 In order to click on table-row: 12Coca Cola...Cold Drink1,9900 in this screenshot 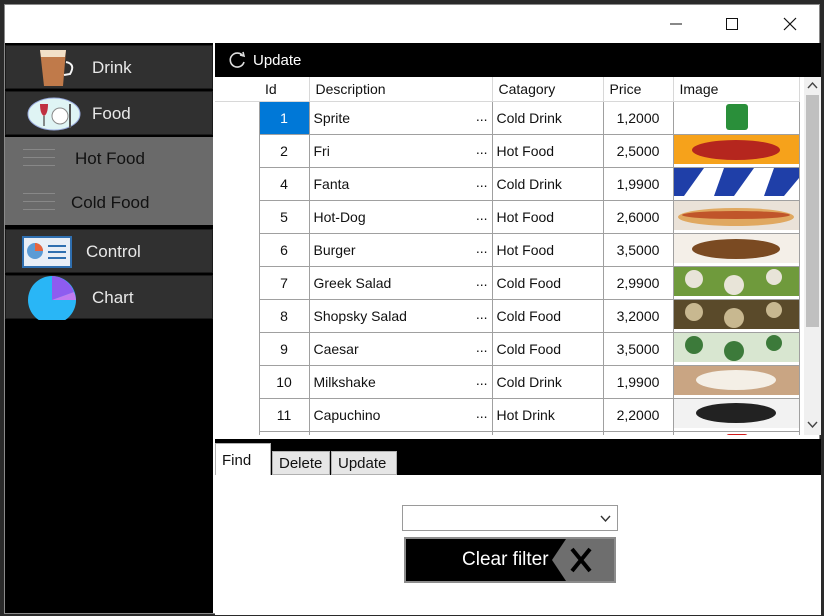, I will do `click(507, 433)`.